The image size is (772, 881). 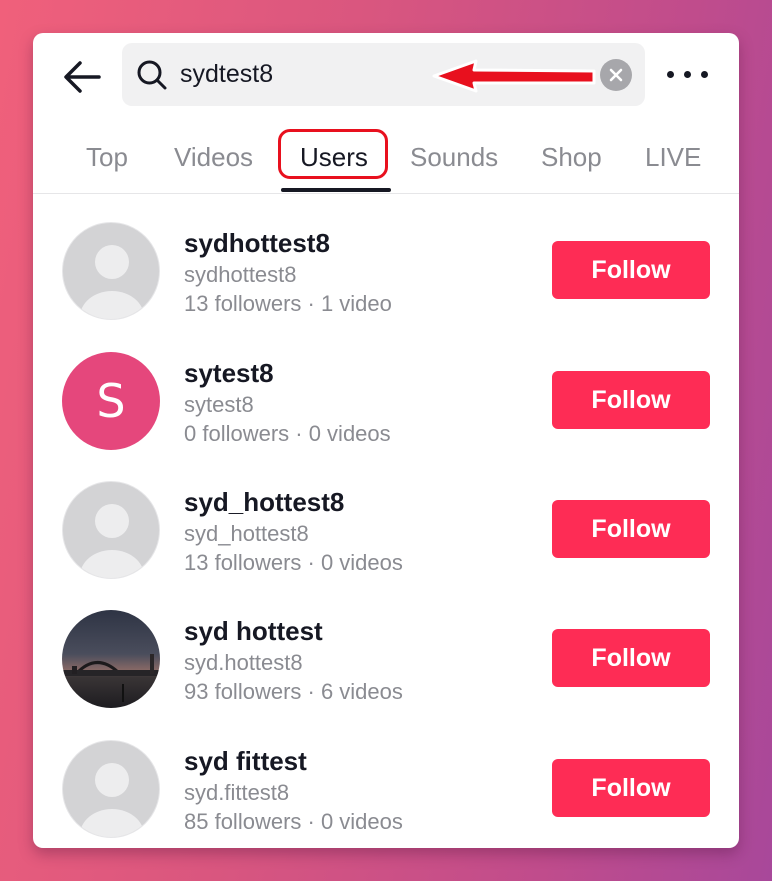 What do you see at coordinates (673, 157) in the screenshot?
I see `tab-live: LIVE` at bounding box center [673, 157].